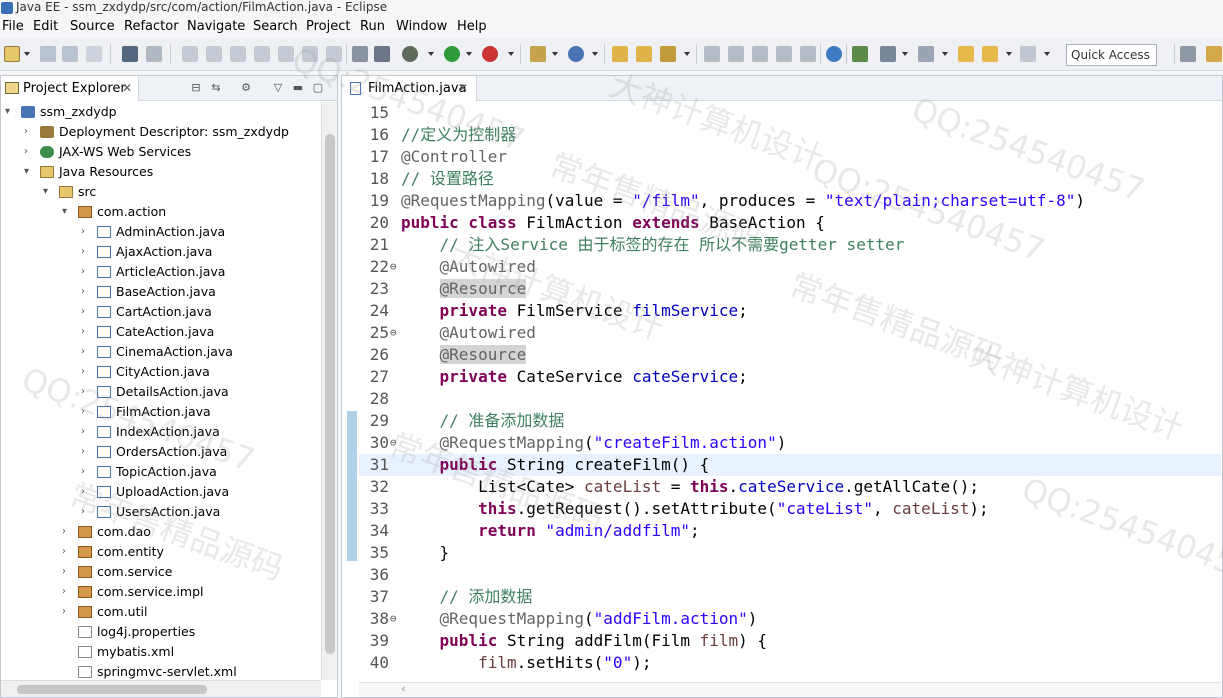  Describe the element at coordinates (214, 54) in the screenshot. I see `suspend-icon` at that location.